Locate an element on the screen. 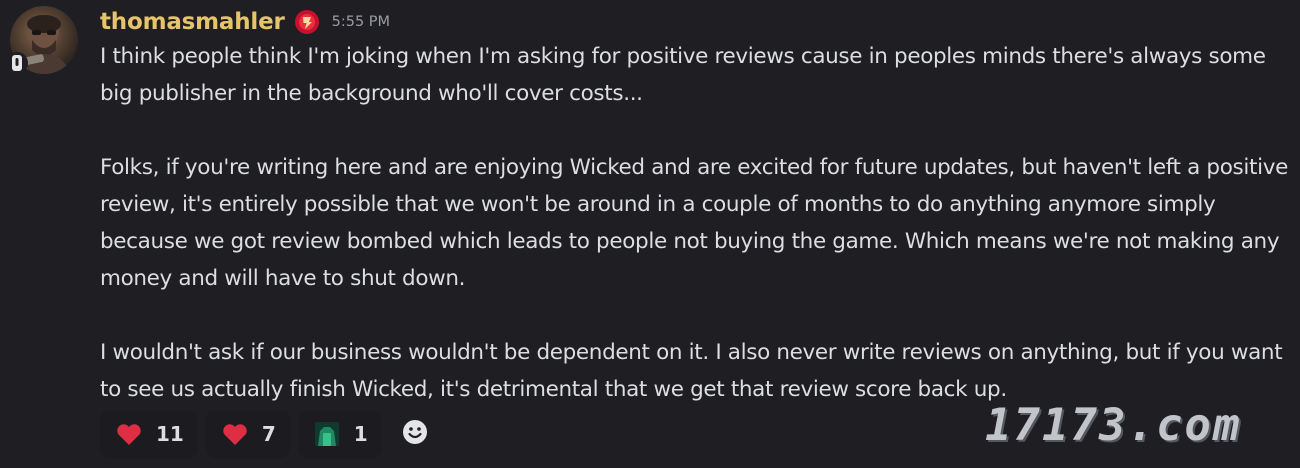 The height and width of the screenshot is (468, 1300). reaction-custom-emoji: 1 is located at coordinates (339, 434).